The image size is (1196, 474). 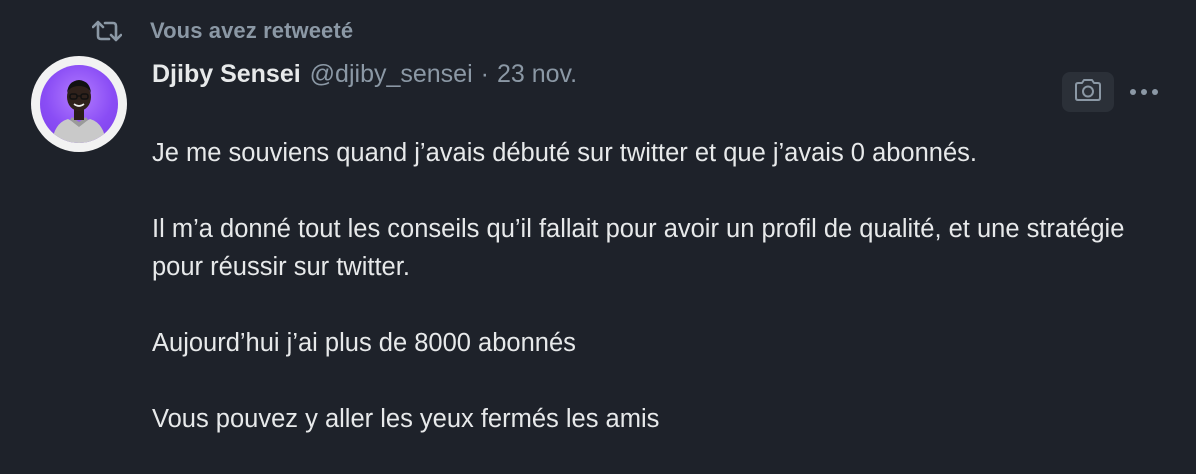 What do you see at coordinates (226, 74) in the screenshot?
I see `author-display-name: Djiby Sensei` at bounding box center [226, 74].